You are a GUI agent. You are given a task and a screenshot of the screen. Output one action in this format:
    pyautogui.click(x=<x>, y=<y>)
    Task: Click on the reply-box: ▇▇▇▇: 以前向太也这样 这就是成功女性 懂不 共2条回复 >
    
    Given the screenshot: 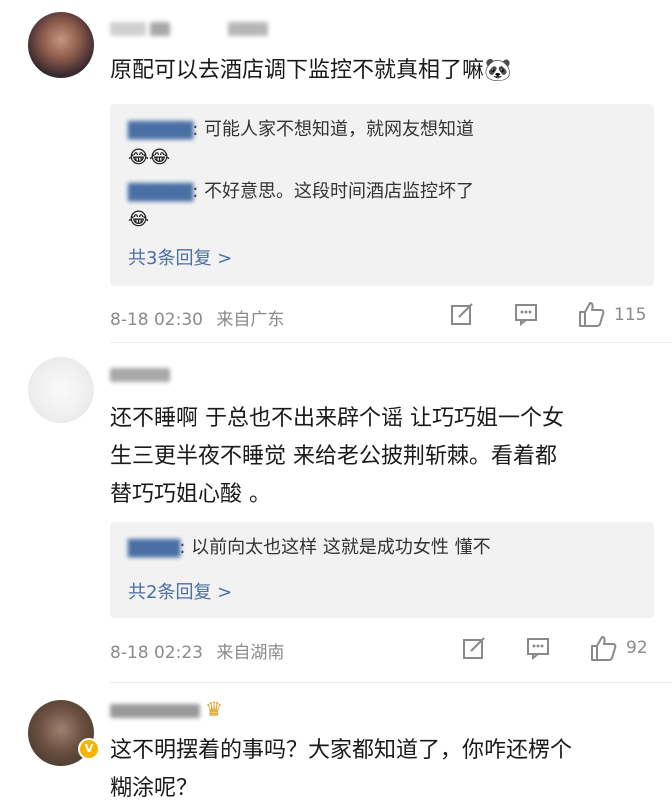 What is the action you would take?
    pyautogui.click(x=382, y=570)
    